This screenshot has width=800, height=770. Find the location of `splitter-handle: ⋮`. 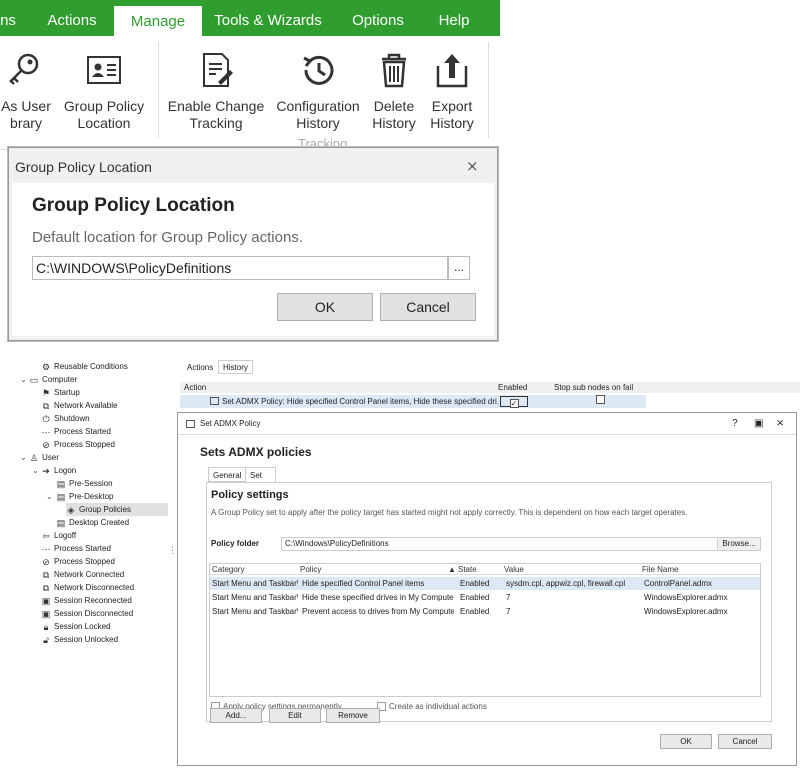

splitter-handle: ⋮ is located at coordinates (172, 550).